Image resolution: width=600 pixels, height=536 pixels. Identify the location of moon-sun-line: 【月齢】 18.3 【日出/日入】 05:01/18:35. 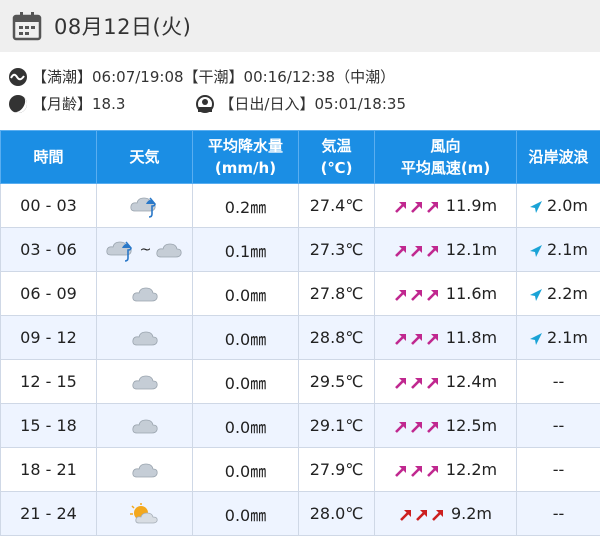
(207, 103).